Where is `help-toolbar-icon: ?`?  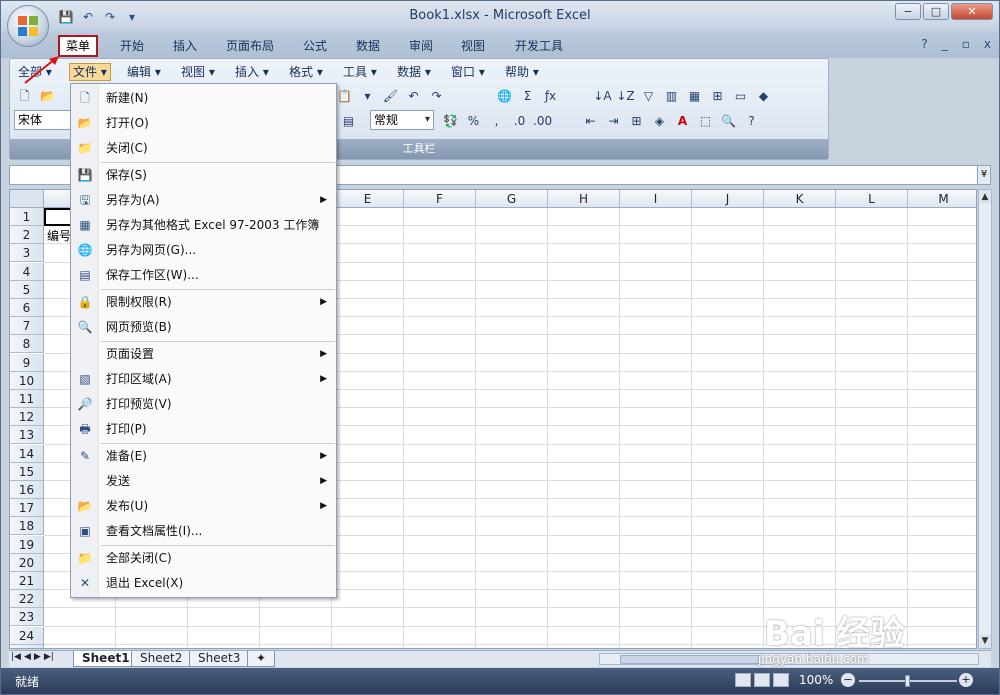
help-toolbar-icon: ? is located at coordinates (751, 121).